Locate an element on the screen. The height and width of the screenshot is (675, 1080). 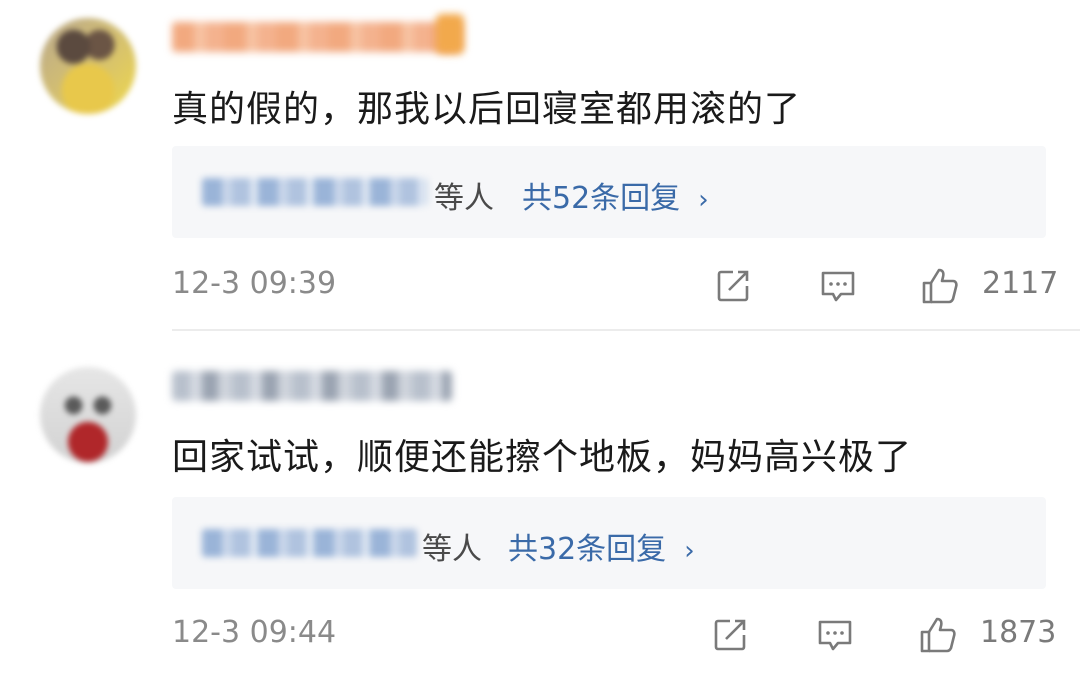
vip-badge is located at coordinates (450, 34).